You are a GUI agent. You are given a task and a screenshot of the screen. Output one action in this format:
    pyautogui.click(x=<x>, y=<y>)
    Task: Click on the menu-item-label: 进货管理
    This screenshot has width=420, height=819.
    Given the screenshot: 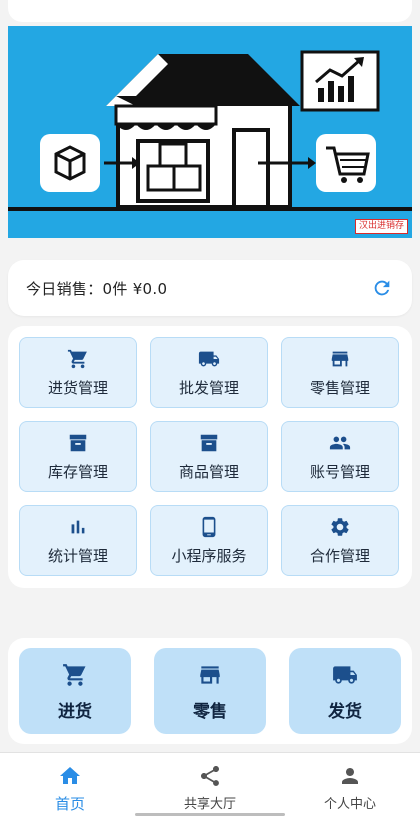 What is the action you would take?
    pyautogui.click(x=77, y=388)
    